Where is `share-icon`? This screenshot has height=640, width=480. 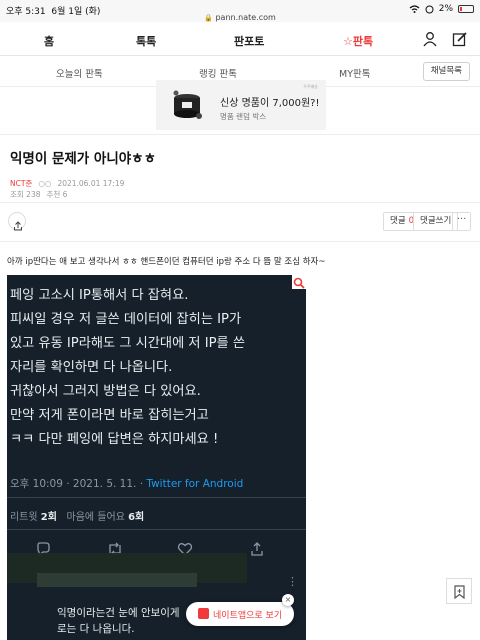 share-icon is located at coordinates (18, 223).